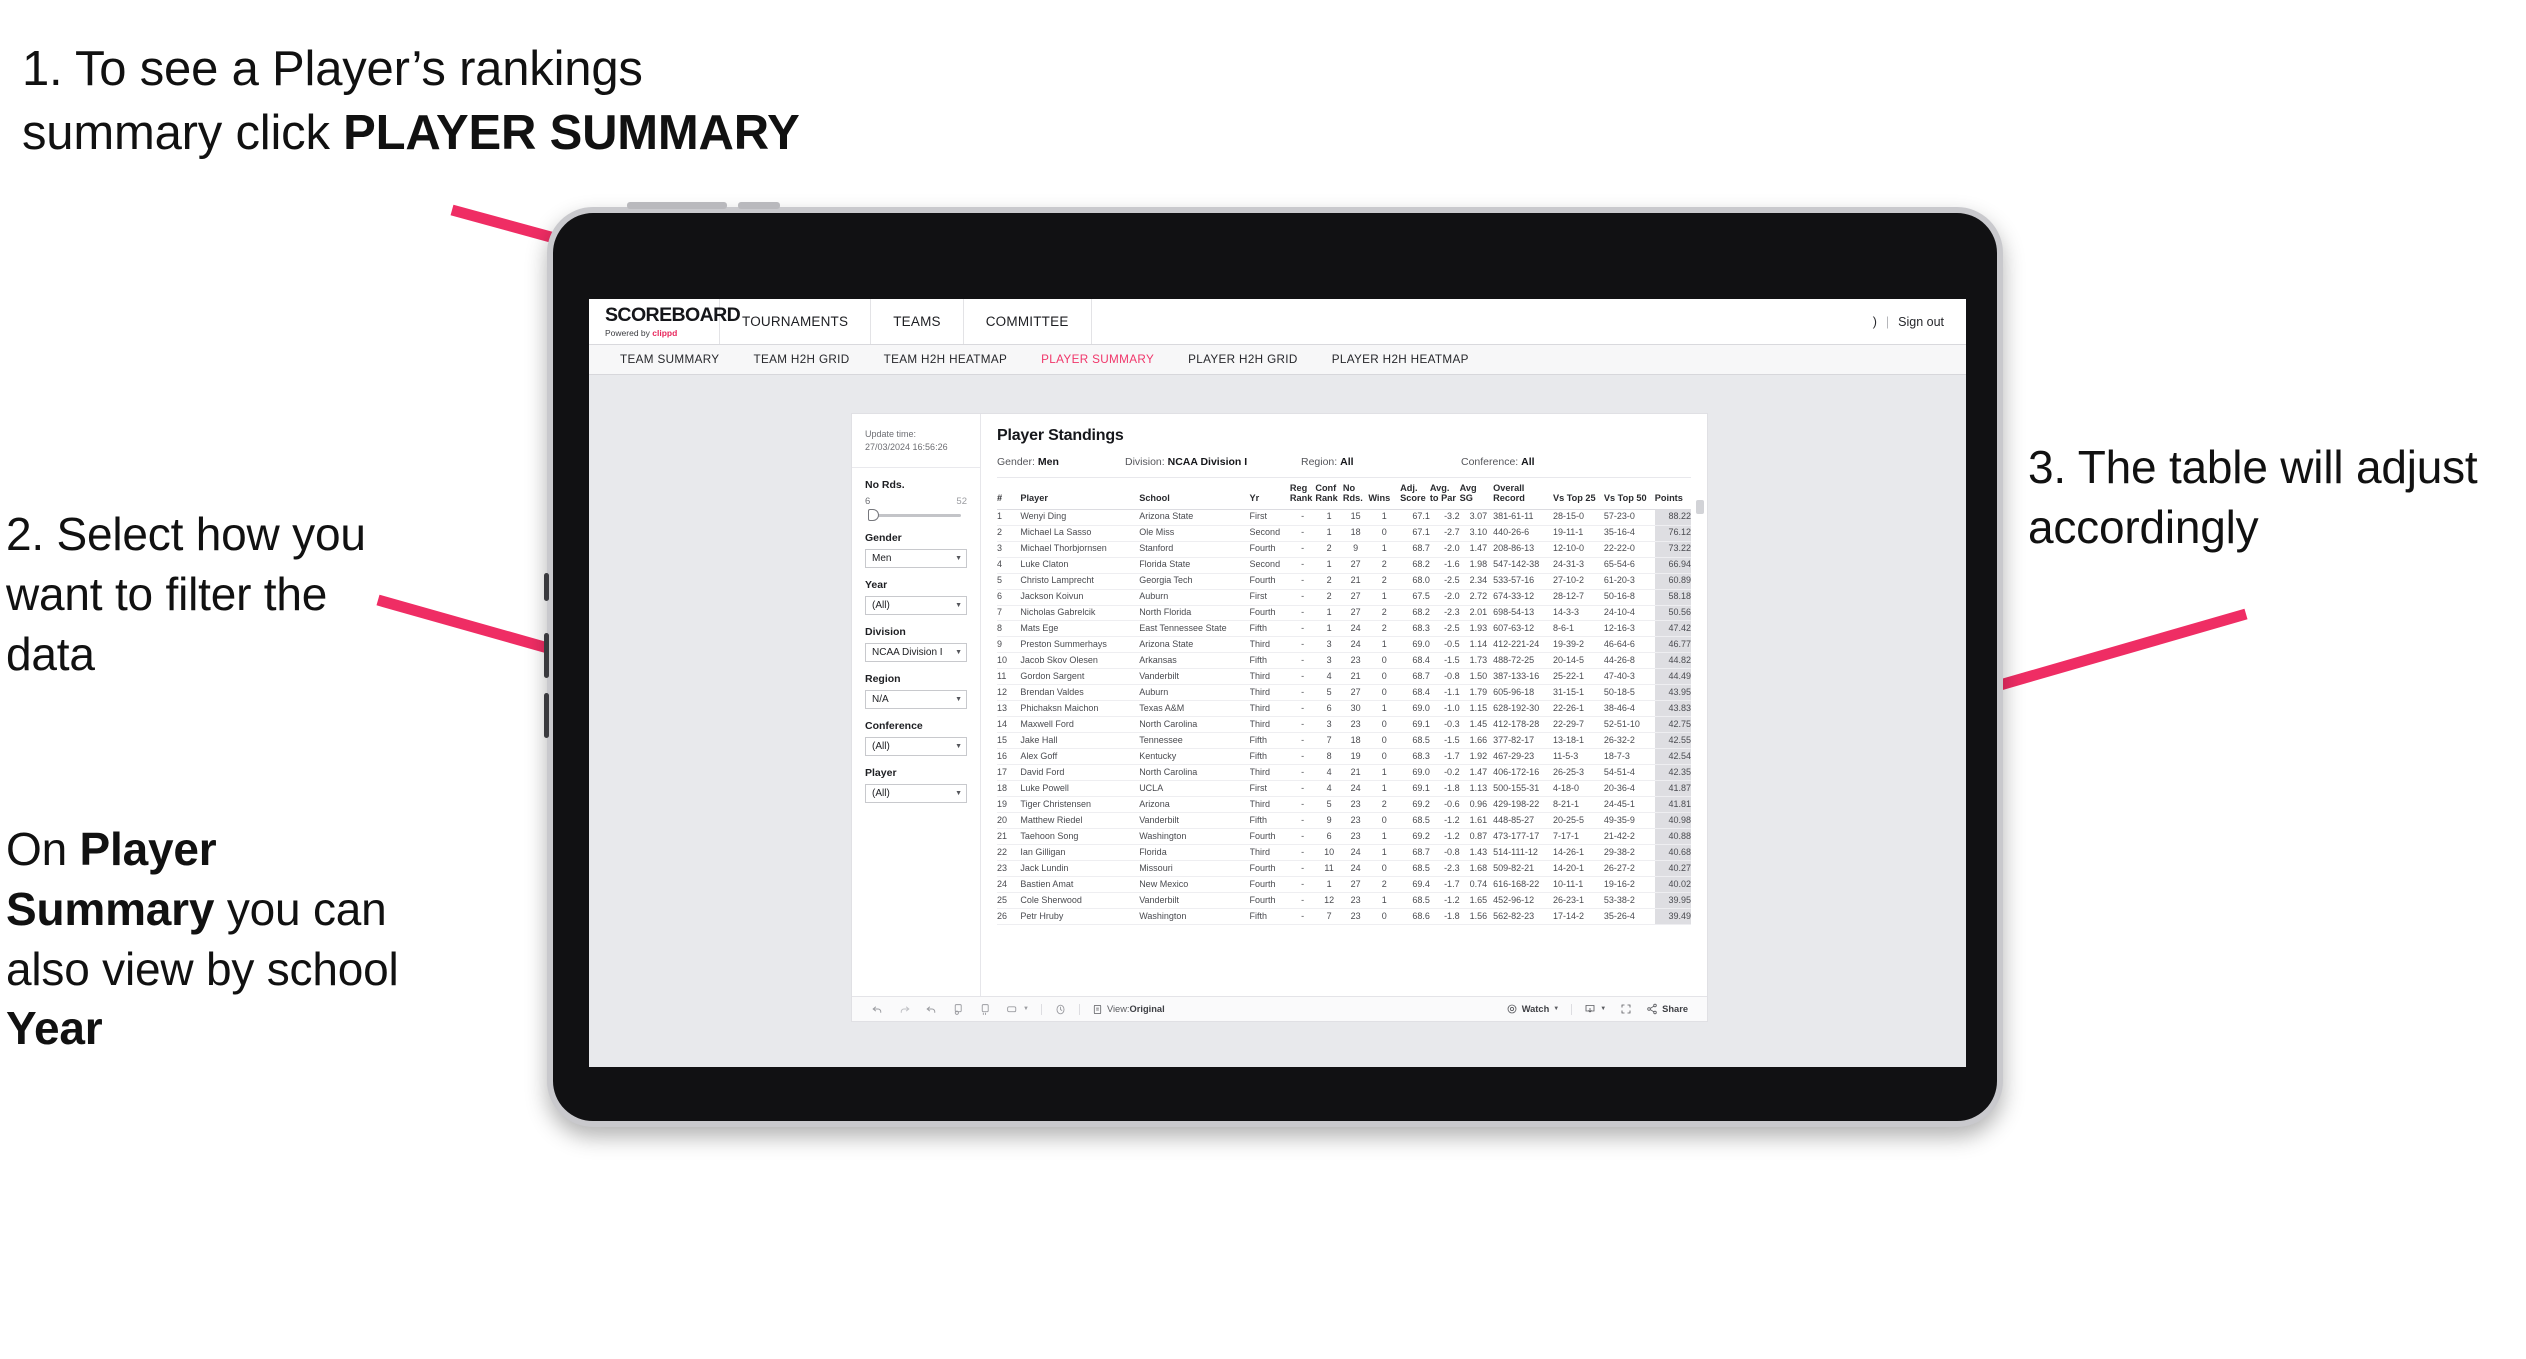 Image resolution: width=2526 pixels, height=1359 pixels. Describe the element at coordinates (1520, 821) in the screenshot. I see `cell-rec: 448-85-27` at that location.